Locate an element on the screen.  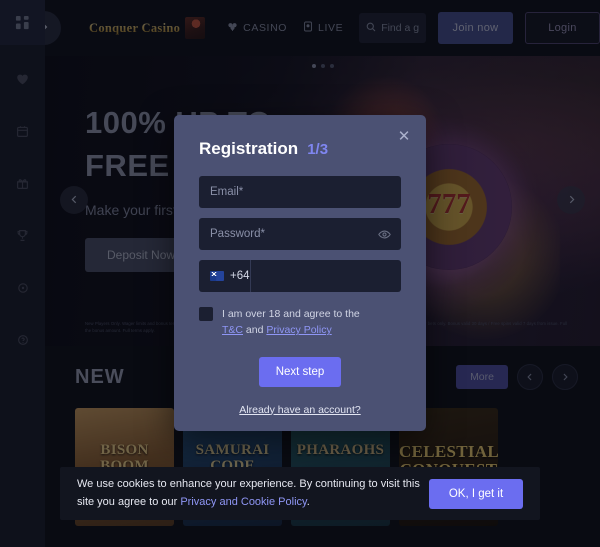
eye-icon is located at coordinates (384, 234).